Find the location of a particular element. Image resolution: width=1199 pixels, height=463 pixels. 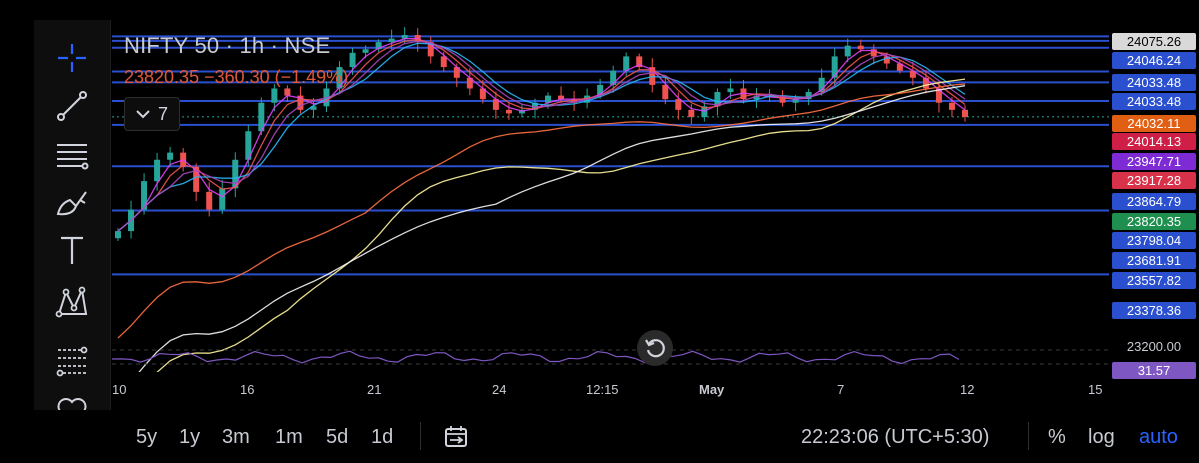

price-label: 23864.79 is located at coordinates (1154, 201).